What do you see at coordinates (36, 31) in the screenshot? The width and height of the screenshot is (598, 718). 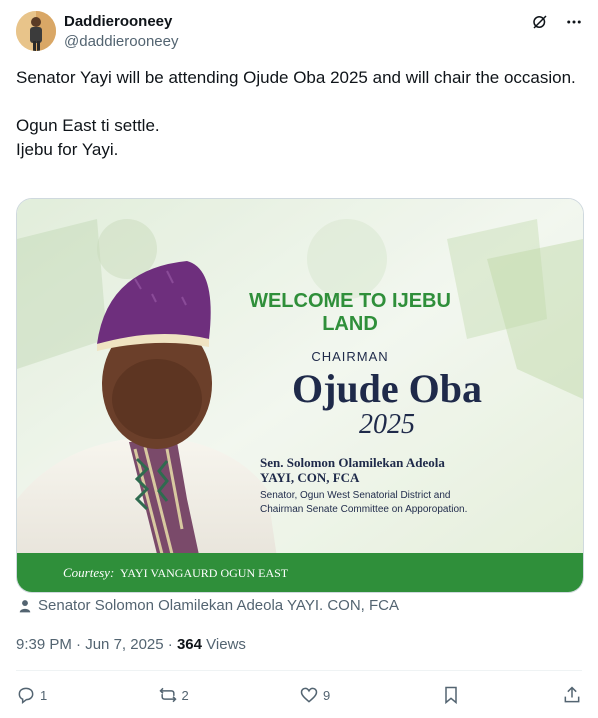 I see `avatar` at bounding box center [36, 31].